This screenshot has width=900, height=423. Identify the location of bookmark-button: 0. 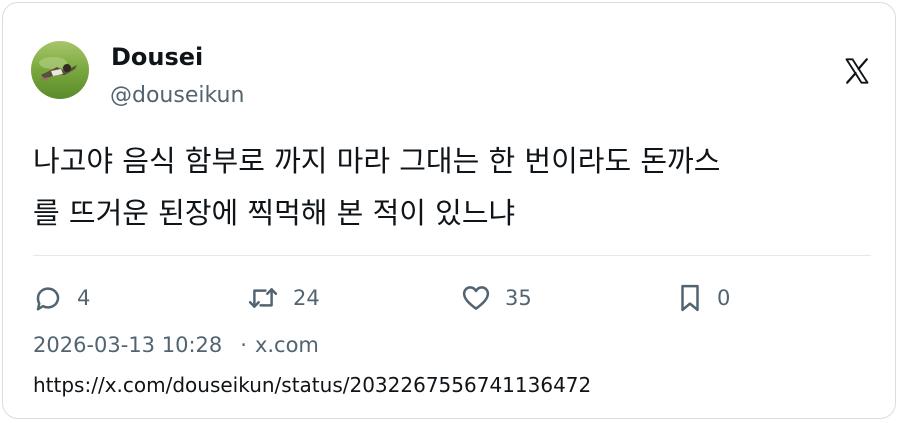
(703, 298).